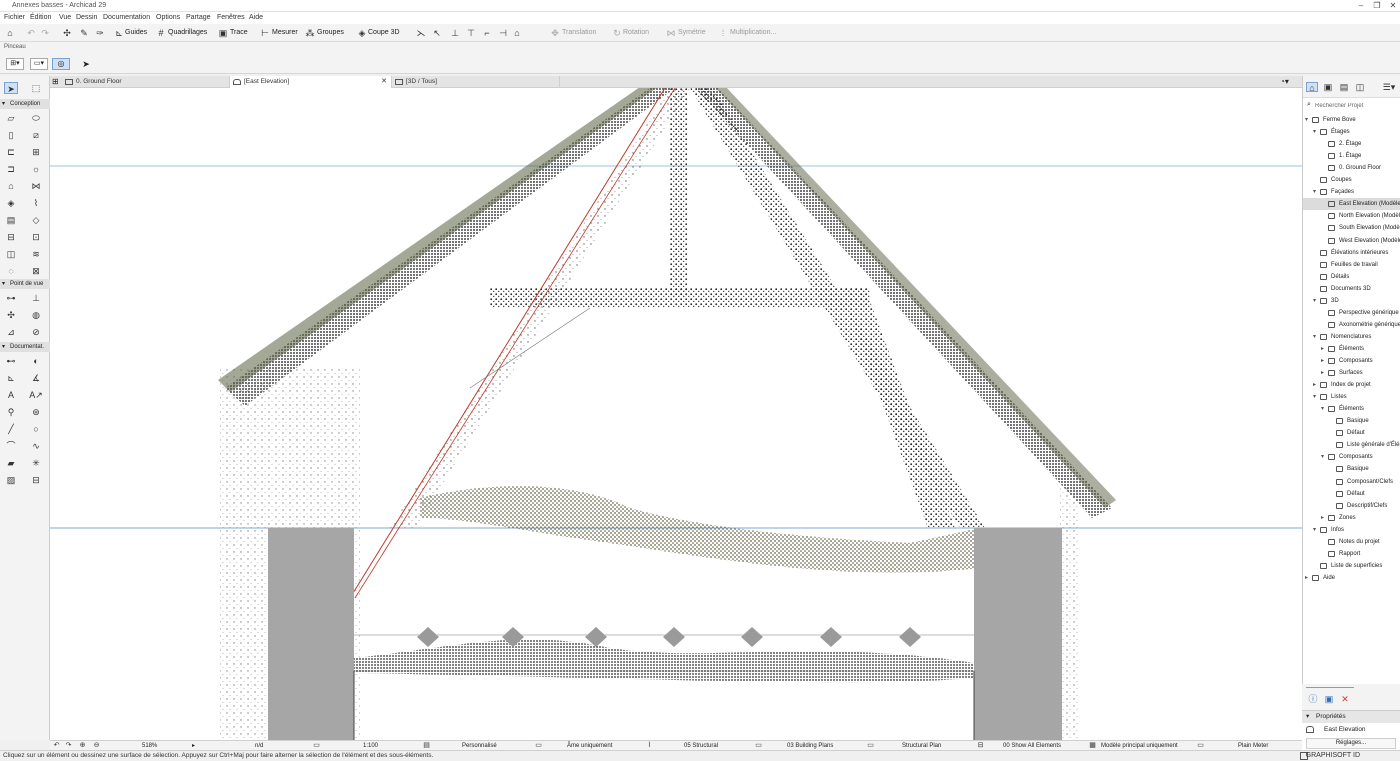 This screenshot has height=761, width=1400. I want to click on roof-tool-icon: ⌂, so click(11, 186).